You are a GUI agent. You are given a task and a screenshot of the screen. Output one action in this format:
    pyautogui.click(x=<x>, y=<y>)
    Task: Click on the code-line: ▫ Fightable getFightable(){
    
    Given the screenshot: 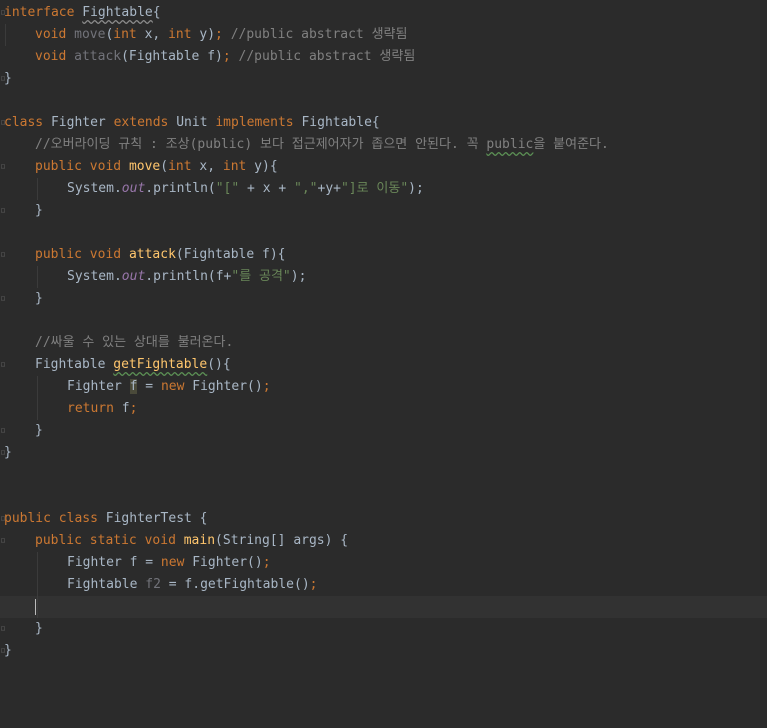 What is the action you would take?
    pyautogui.click(x=383, y=365)
    